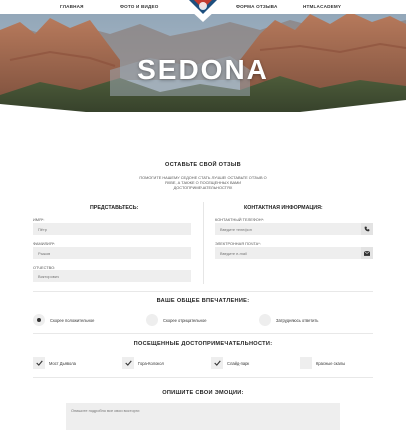 Image resolution: width=406 pixels, height=430 pixels. Describe the element at coordinates (72, 6) in the screenshot. I see `nav-link-home: ГЛАВНАЯ` at that location.